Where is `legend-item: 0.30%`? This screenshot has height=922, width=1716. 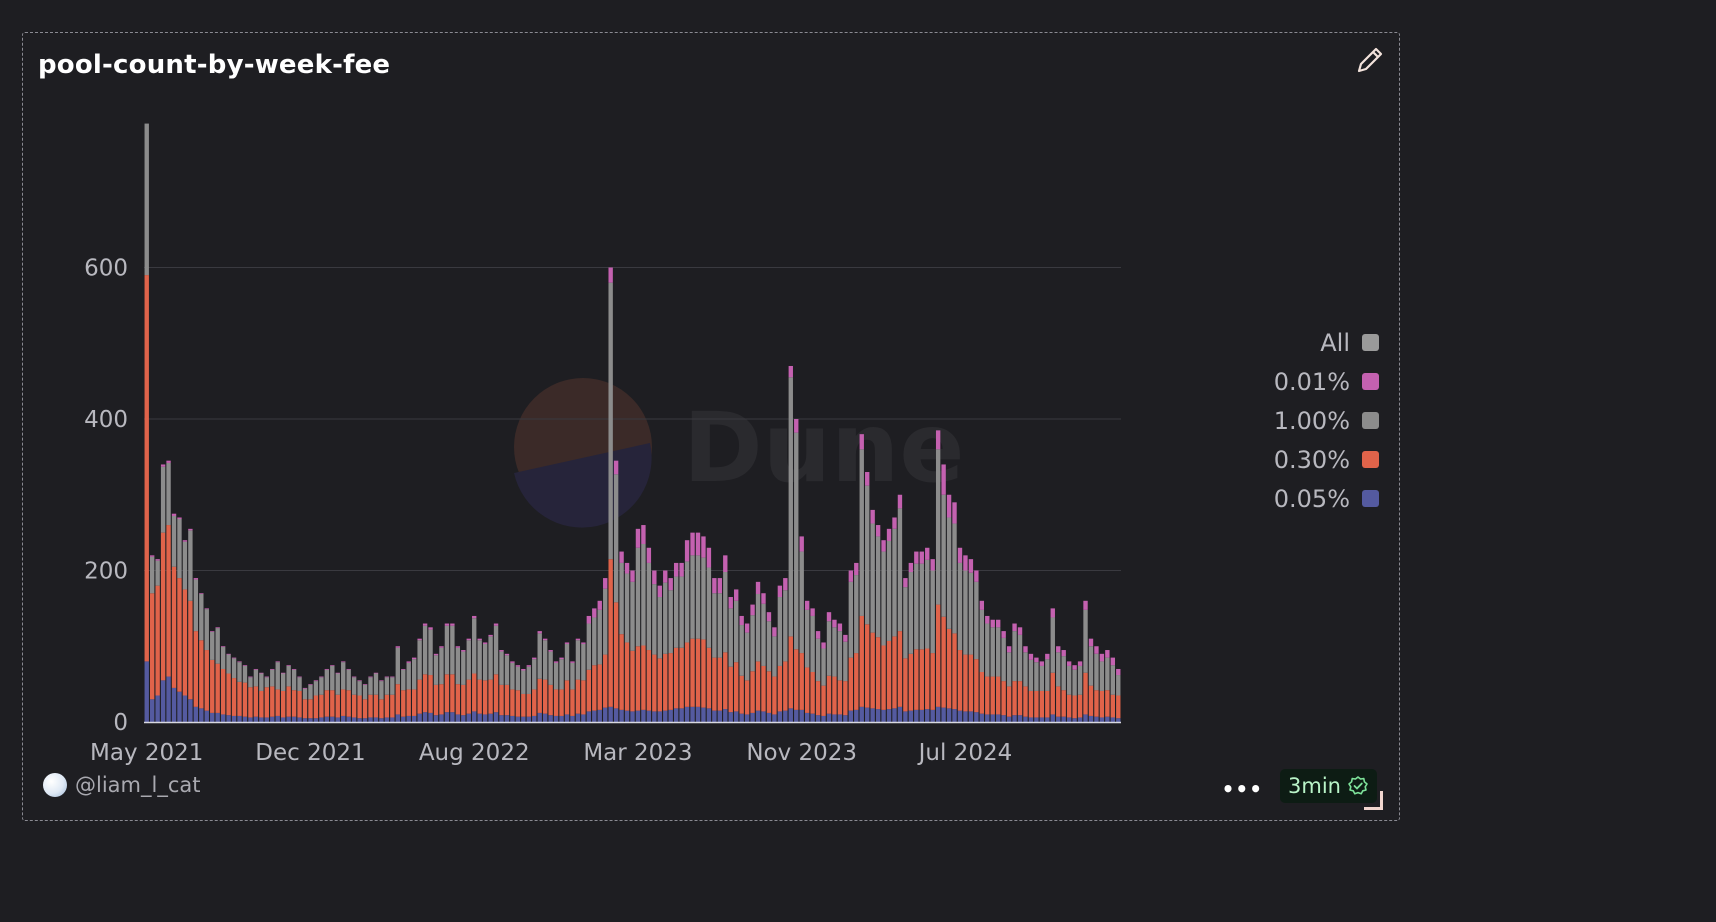 legend-item: 0.30% is located at coordinates (1279, 459).